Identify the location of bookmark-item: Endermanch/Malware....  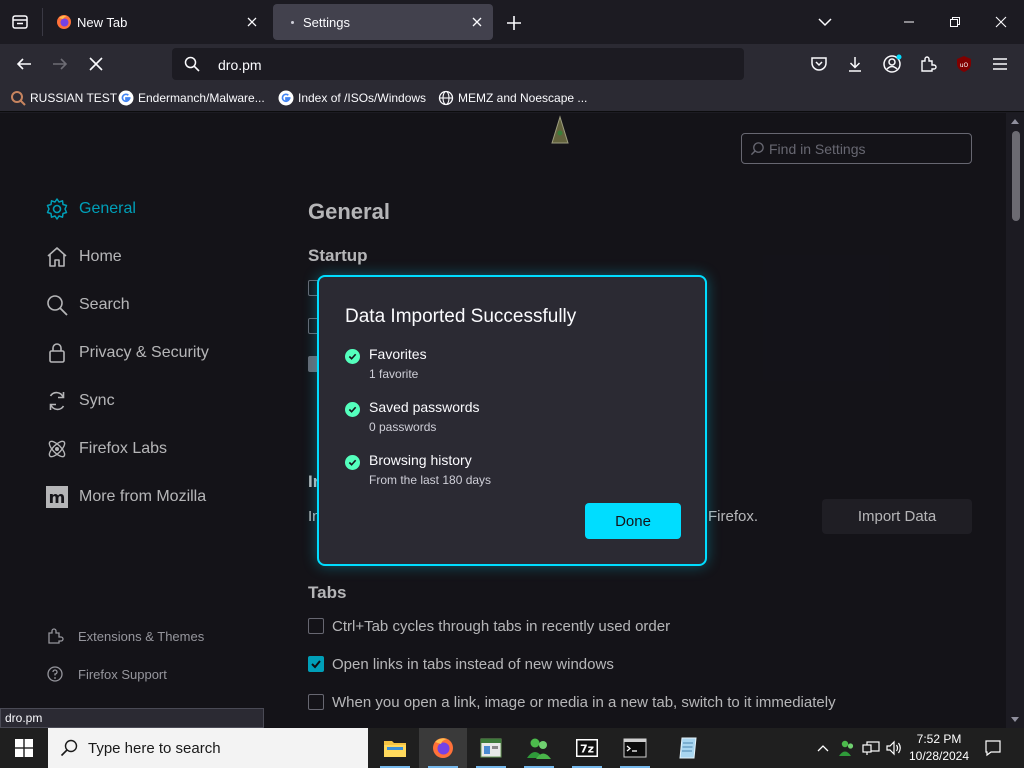
(191, 98).